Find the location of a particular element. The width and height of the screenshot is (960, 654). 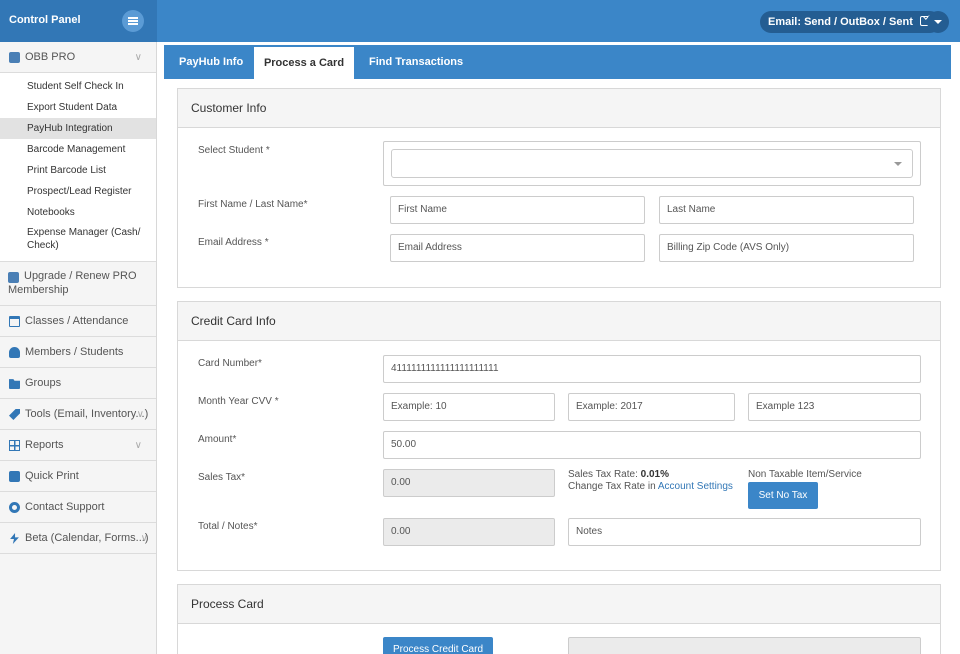

select-student-dropdown is located at coordinates (652, 163).